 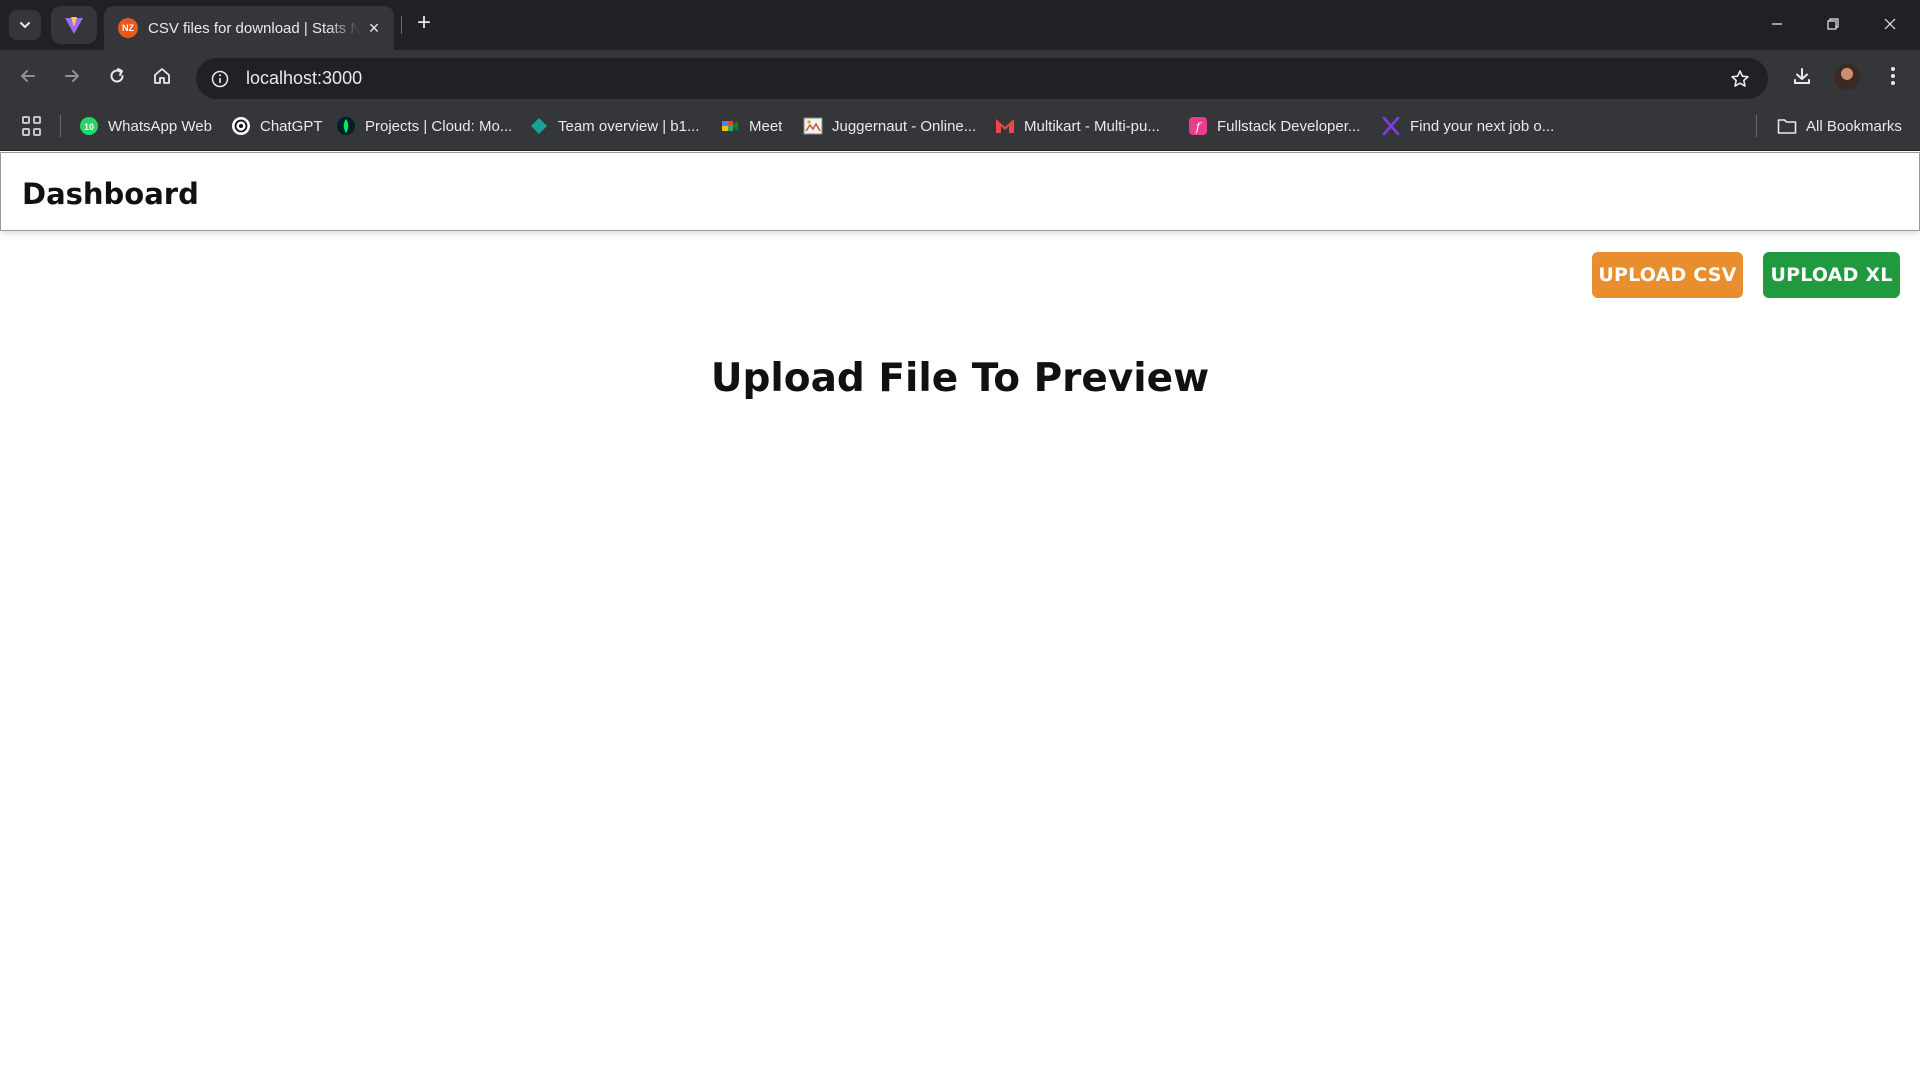 I want to click on downloads-button, so click(x=1802, y=76).